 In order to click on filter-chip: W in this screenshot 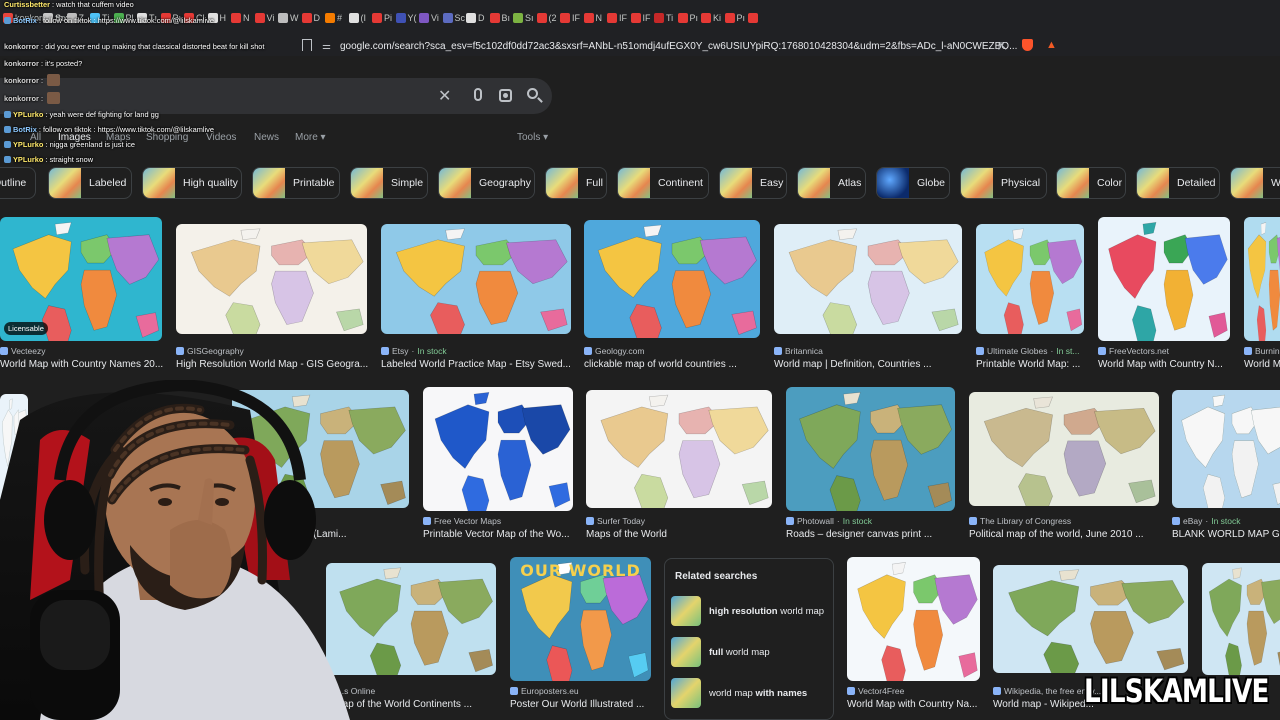, I will do `click(1255, 183)`.